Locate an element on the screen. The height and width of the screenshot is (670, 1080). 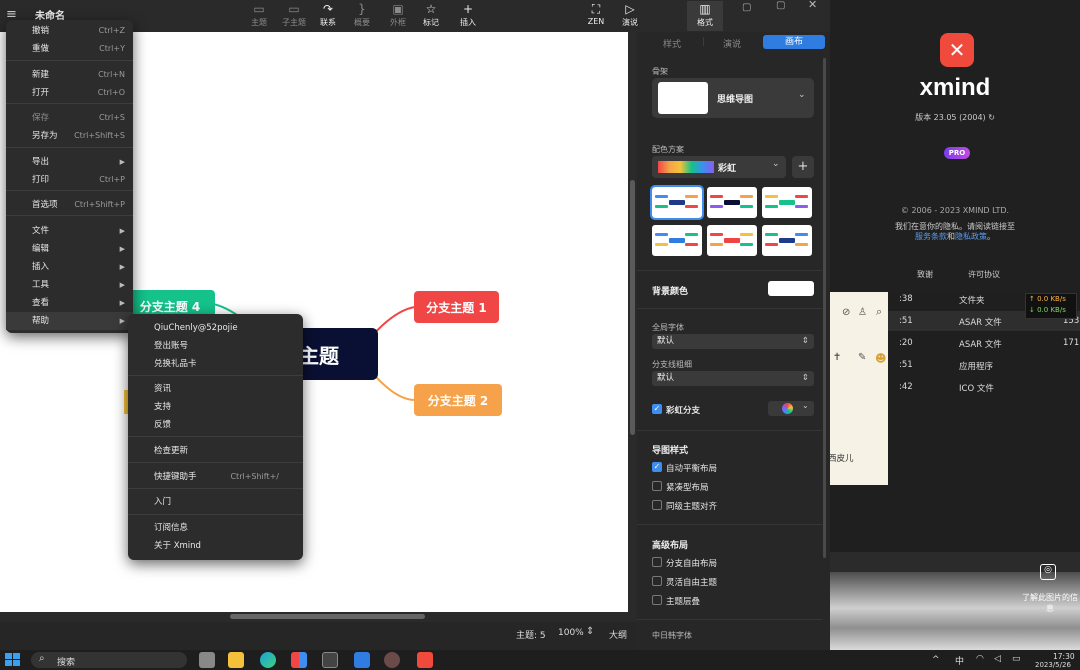
pin-icon: ✝ is located at coordinates (837, 357).